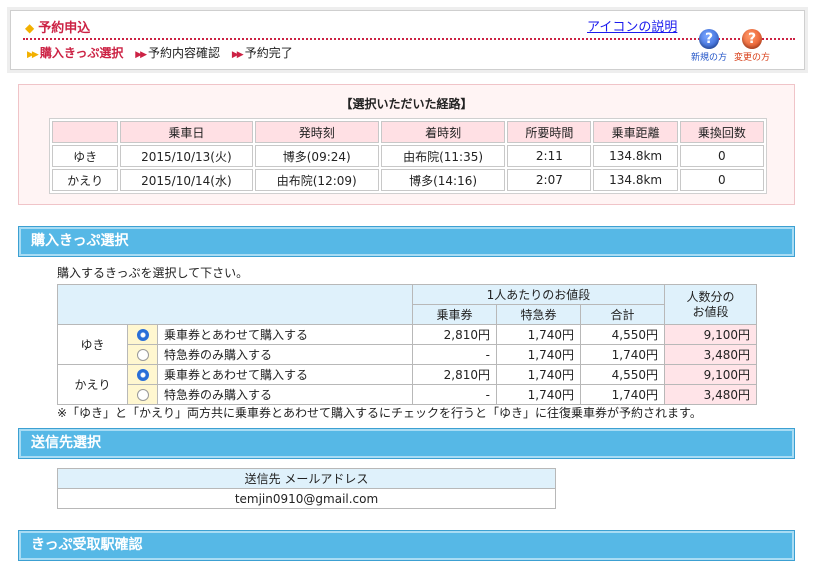 This screenshot has height=561, width=820. What do you see at coordinates (30, 28) in the screenshot?
I see `diamond-icon: ◆` at bounding box center [30, 28].